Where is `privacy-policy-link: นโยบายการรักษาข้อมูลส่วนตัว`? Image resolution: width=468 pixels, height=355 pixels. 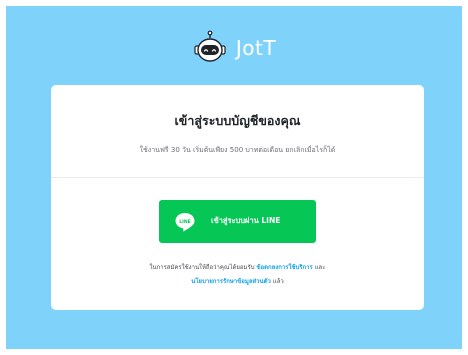 privacy-policy-link: นโยบายการรักษาข้อมูลส่วนตัว is located at coordinates (231, 281).